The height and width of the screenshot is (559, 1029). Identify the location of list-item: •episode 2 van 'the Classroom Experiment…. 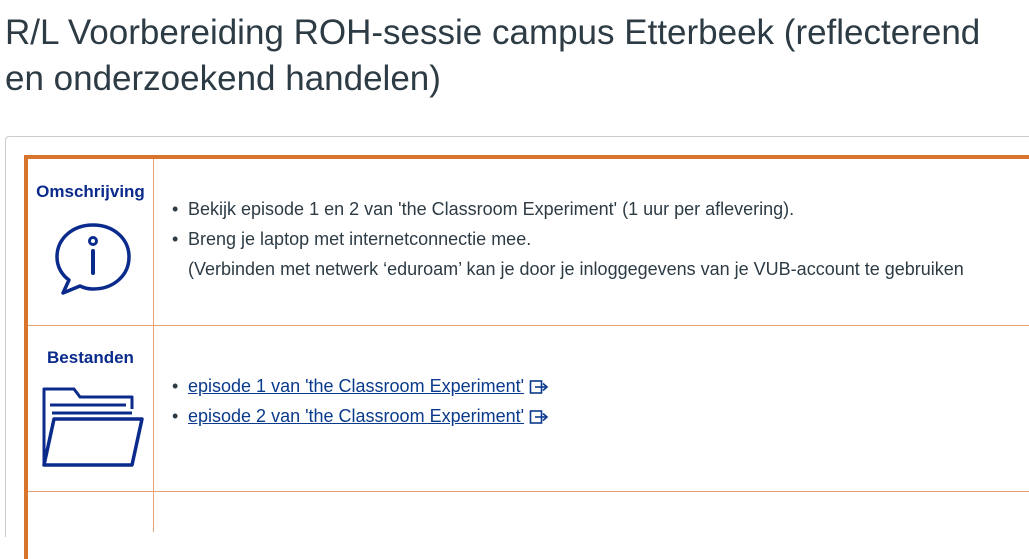
(600, 416).